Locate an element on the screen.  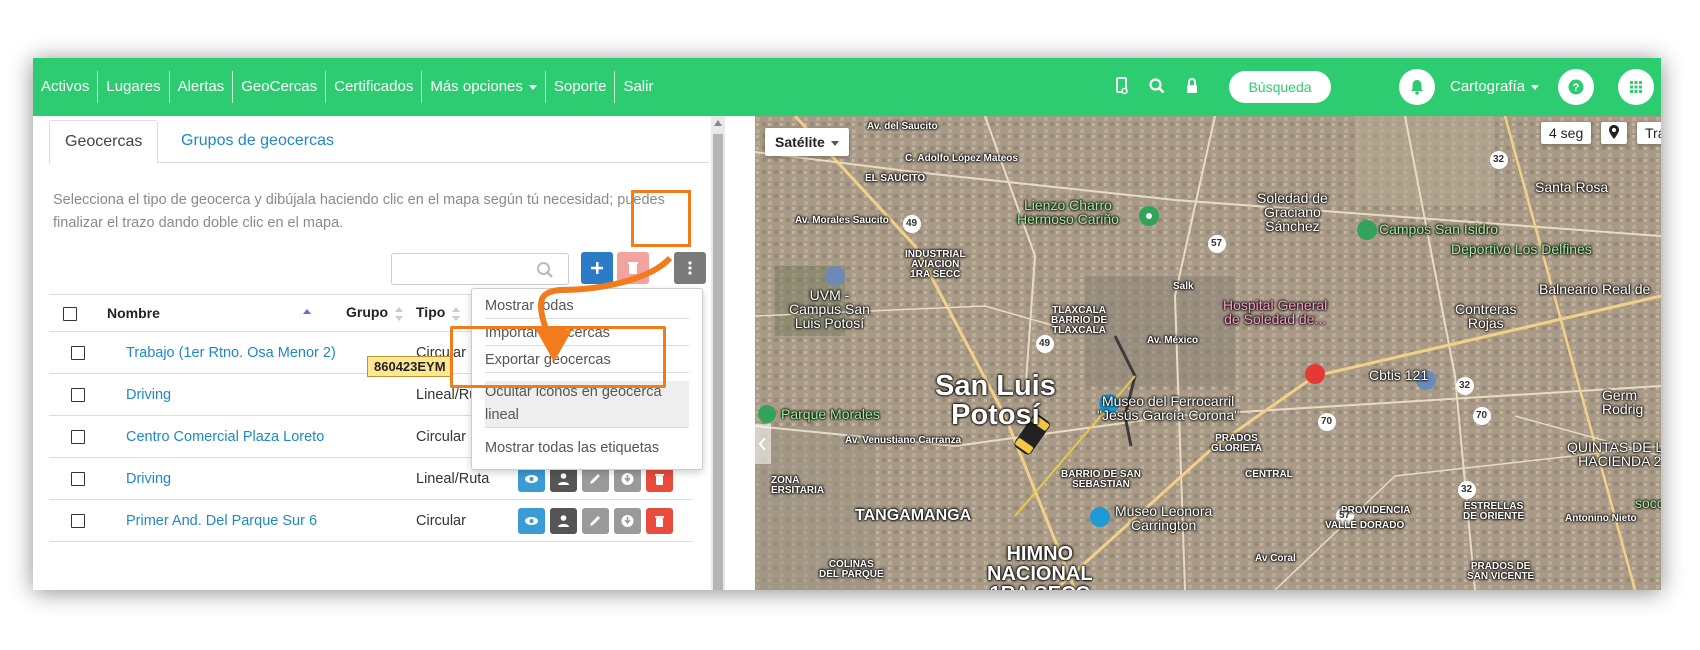
road-shield-label: 70 is located at coordinates (1327, 421).